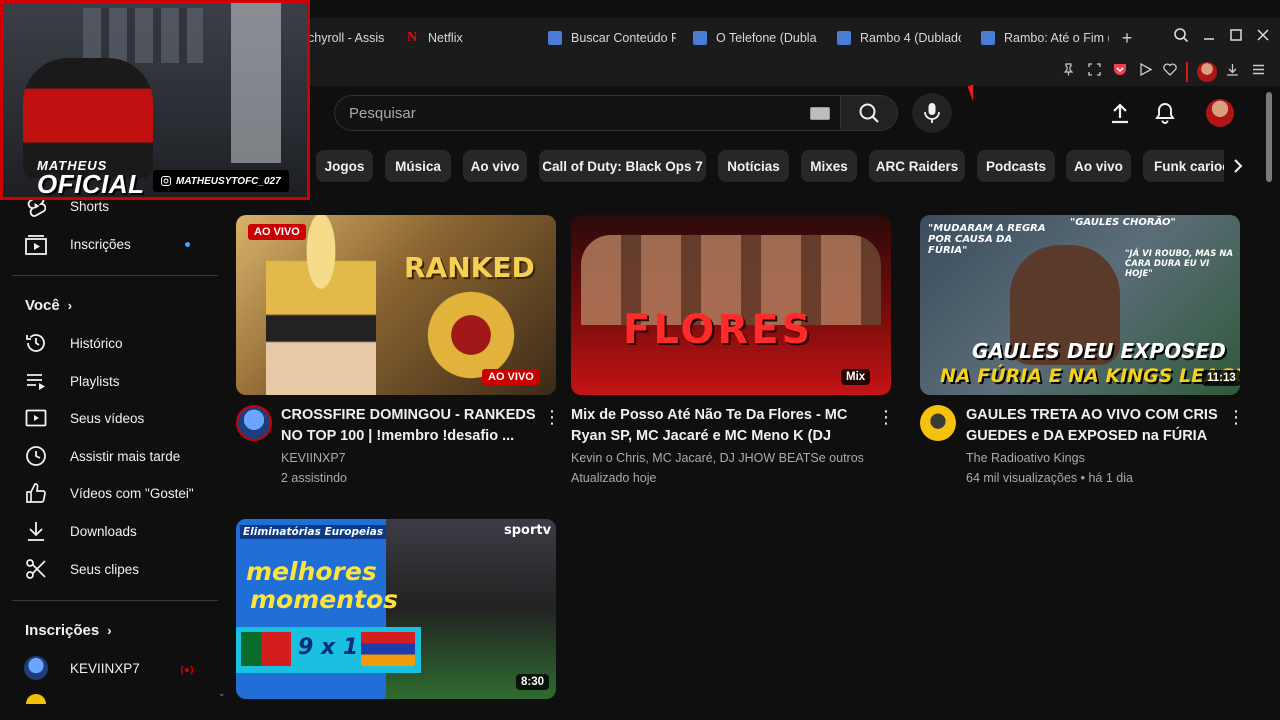 This screenshot has height=720, width=1280. What do you see at coordinates (465, 38) in the screenshot?
I see `tab-netflix: N Netflix` at bounding box center [465, 38].